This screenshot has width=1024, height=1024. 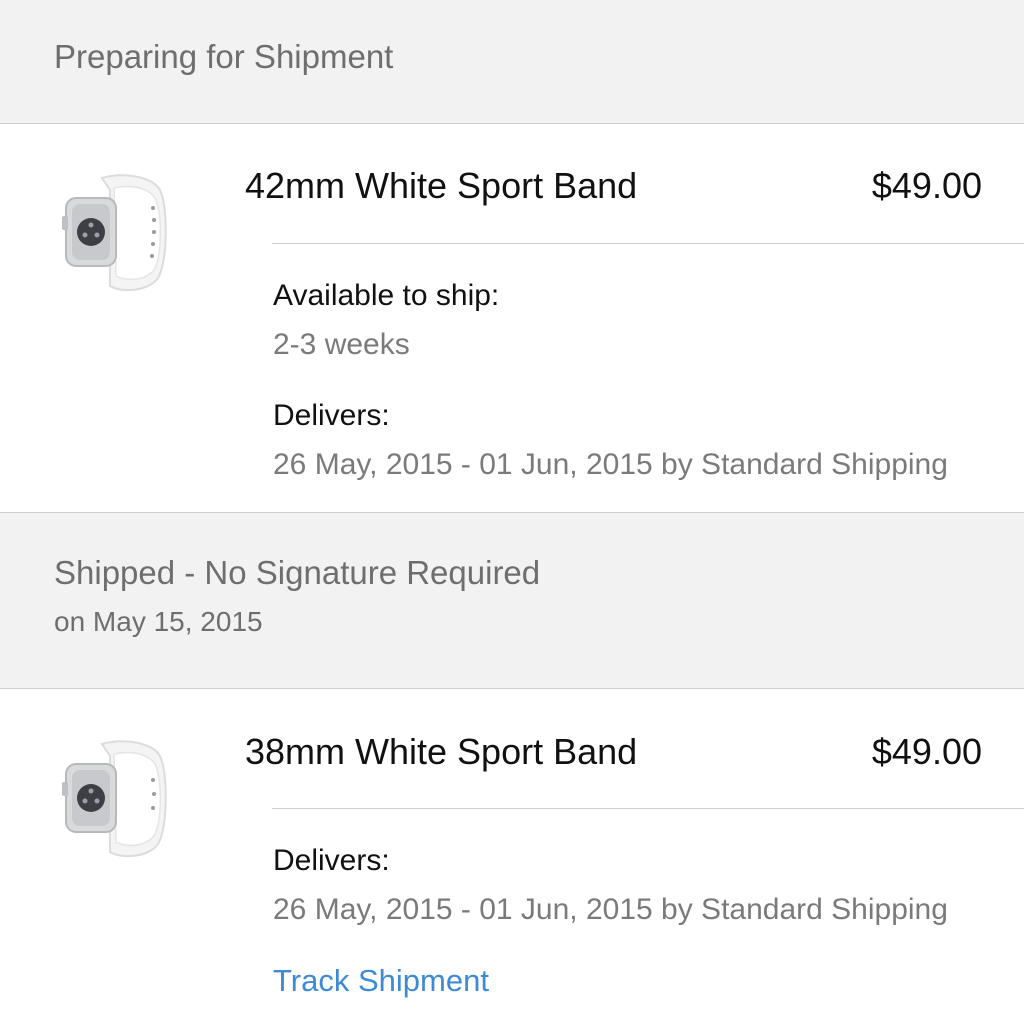 What do you see at coordinates (386, 295) in the screenshot?
I see `availability-label: Available to ship:` at bounding box center [386, 295].